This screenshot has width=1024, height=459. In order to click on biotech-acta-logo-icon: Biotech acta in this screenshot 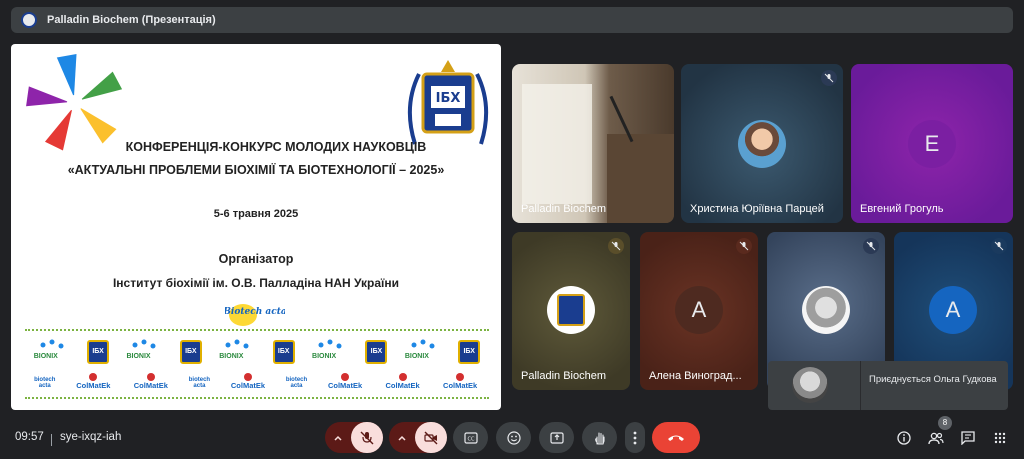, I will do `click(255, 315)`.